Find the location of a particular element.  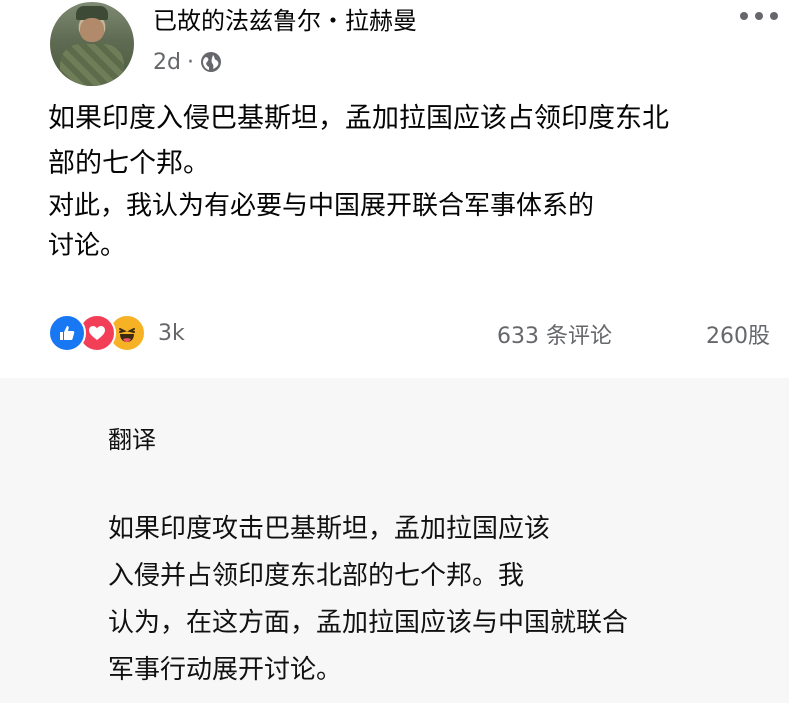

post-text-line: 对此，我认为有必要与中国展开联合军事体系的 is located at coordinates (321, 206).